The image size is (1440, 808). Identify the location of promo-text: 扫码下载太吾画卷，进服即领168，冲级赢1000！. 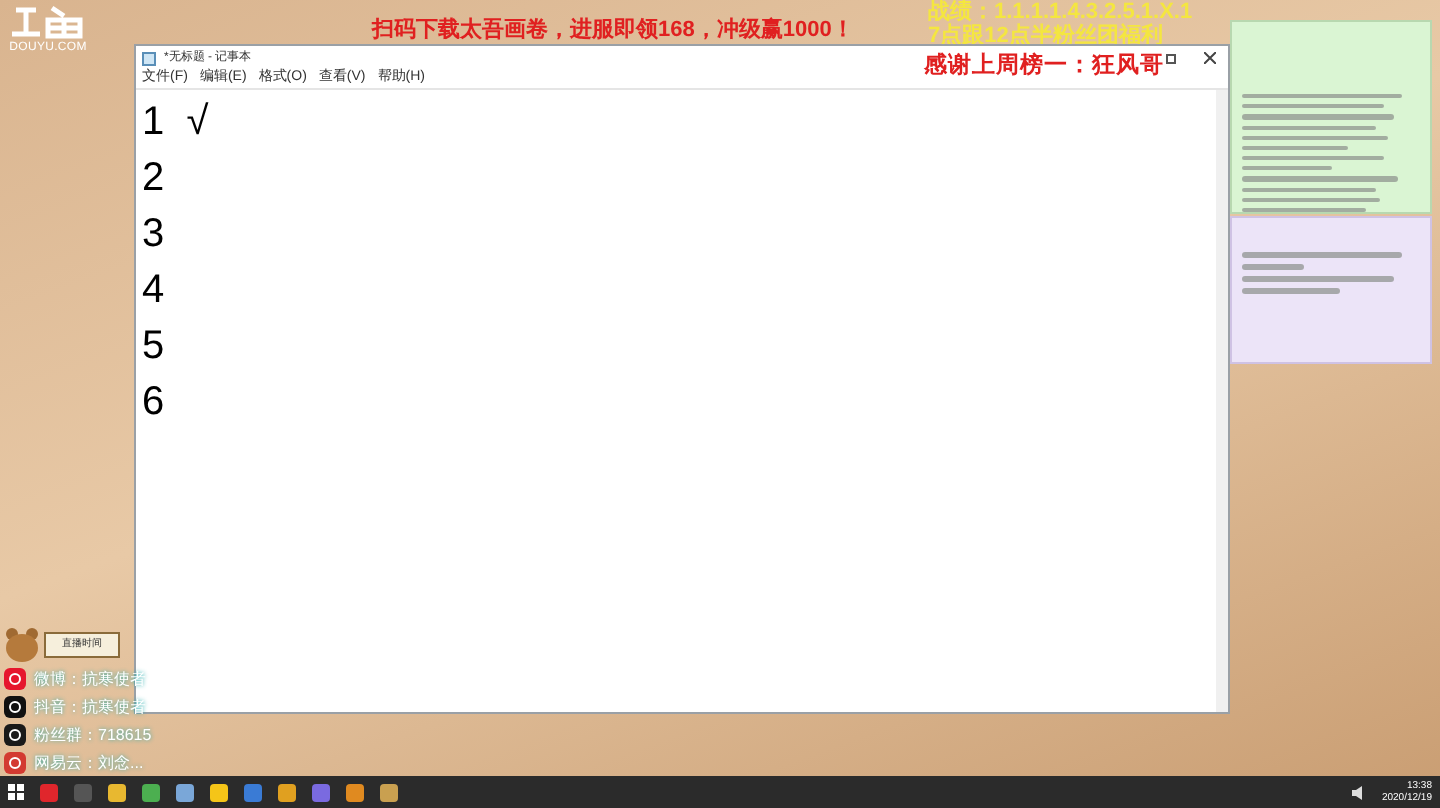
(613, 31).